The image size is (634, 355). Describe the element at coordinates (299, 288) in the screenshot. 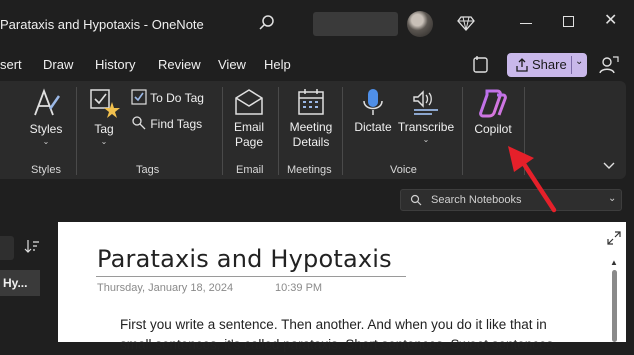

I see `page-time: 10:39 PM` at that location.